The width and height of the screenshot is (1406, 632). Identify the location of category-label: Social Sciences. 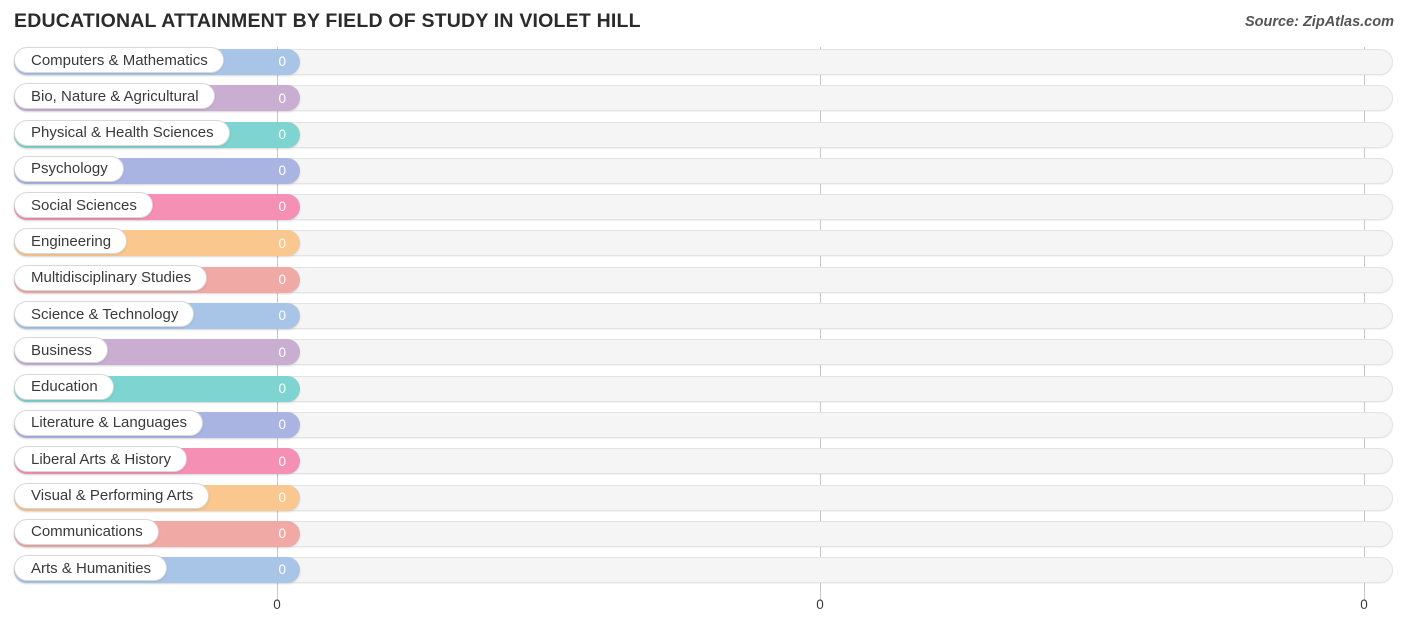
(84, 205).